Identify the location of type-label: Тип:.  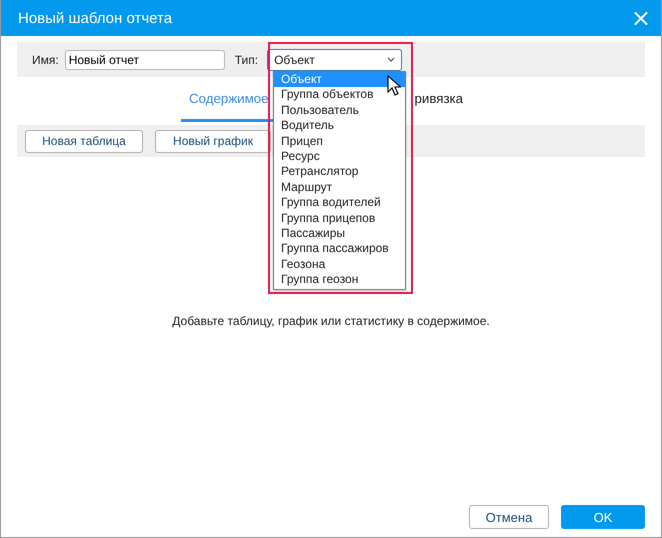
(246, 59).